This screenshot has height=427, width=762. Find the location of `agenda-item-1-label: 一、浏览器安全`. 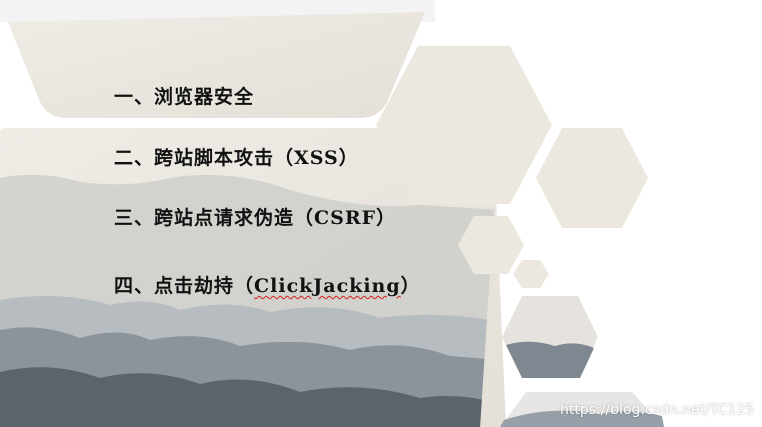

agenda-item-1-label: 一、浏览器安全 is located at coordinates (184, 97).